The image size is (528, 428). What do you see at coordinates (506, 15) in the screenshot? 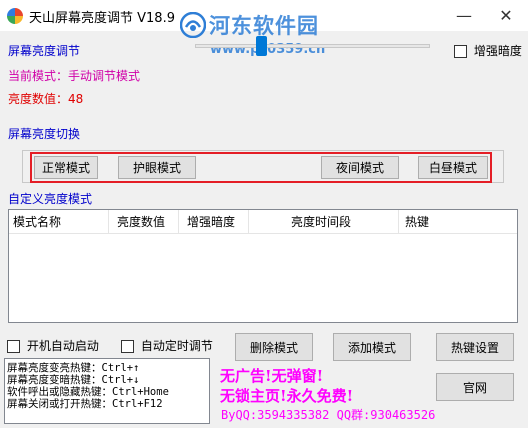
I see `close-button: ✕` at bounding box center [506, 15].